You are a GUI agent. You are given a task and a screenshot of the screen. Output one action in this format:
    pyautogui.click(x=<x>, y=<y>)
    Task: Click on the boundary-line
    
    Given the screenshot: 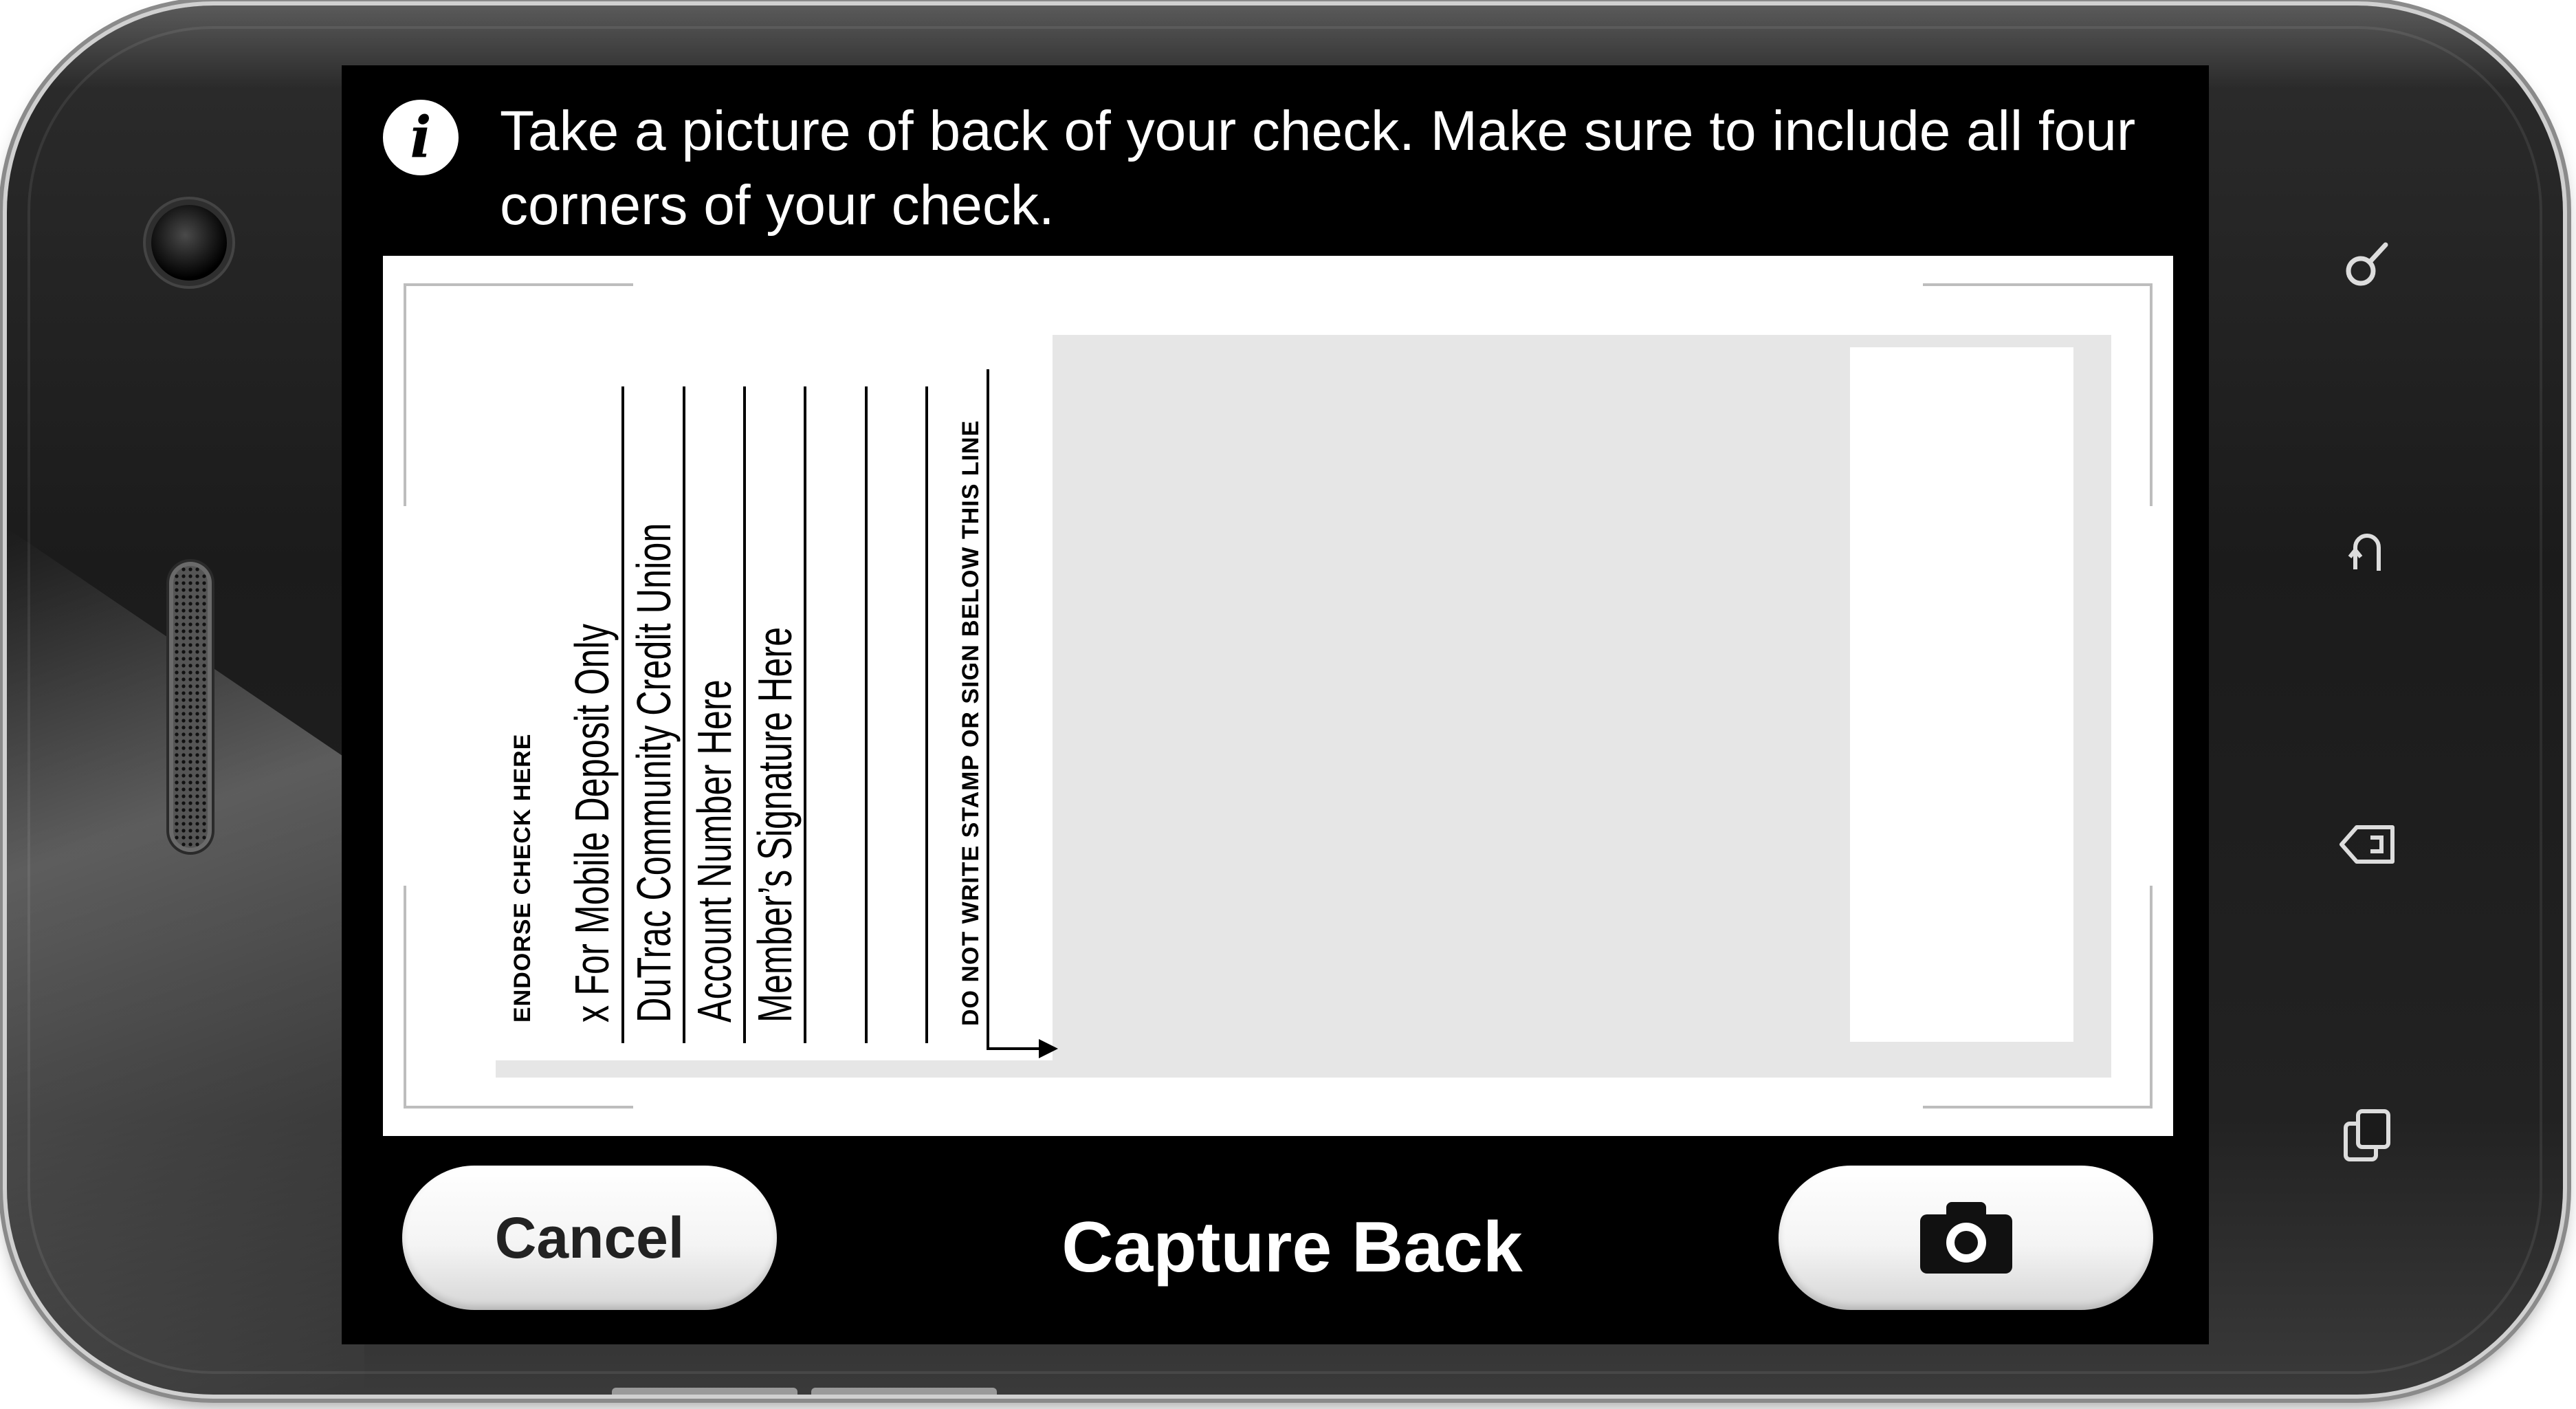 What is the action you would take?
    pyautogui.click(x=988, y=710)
    